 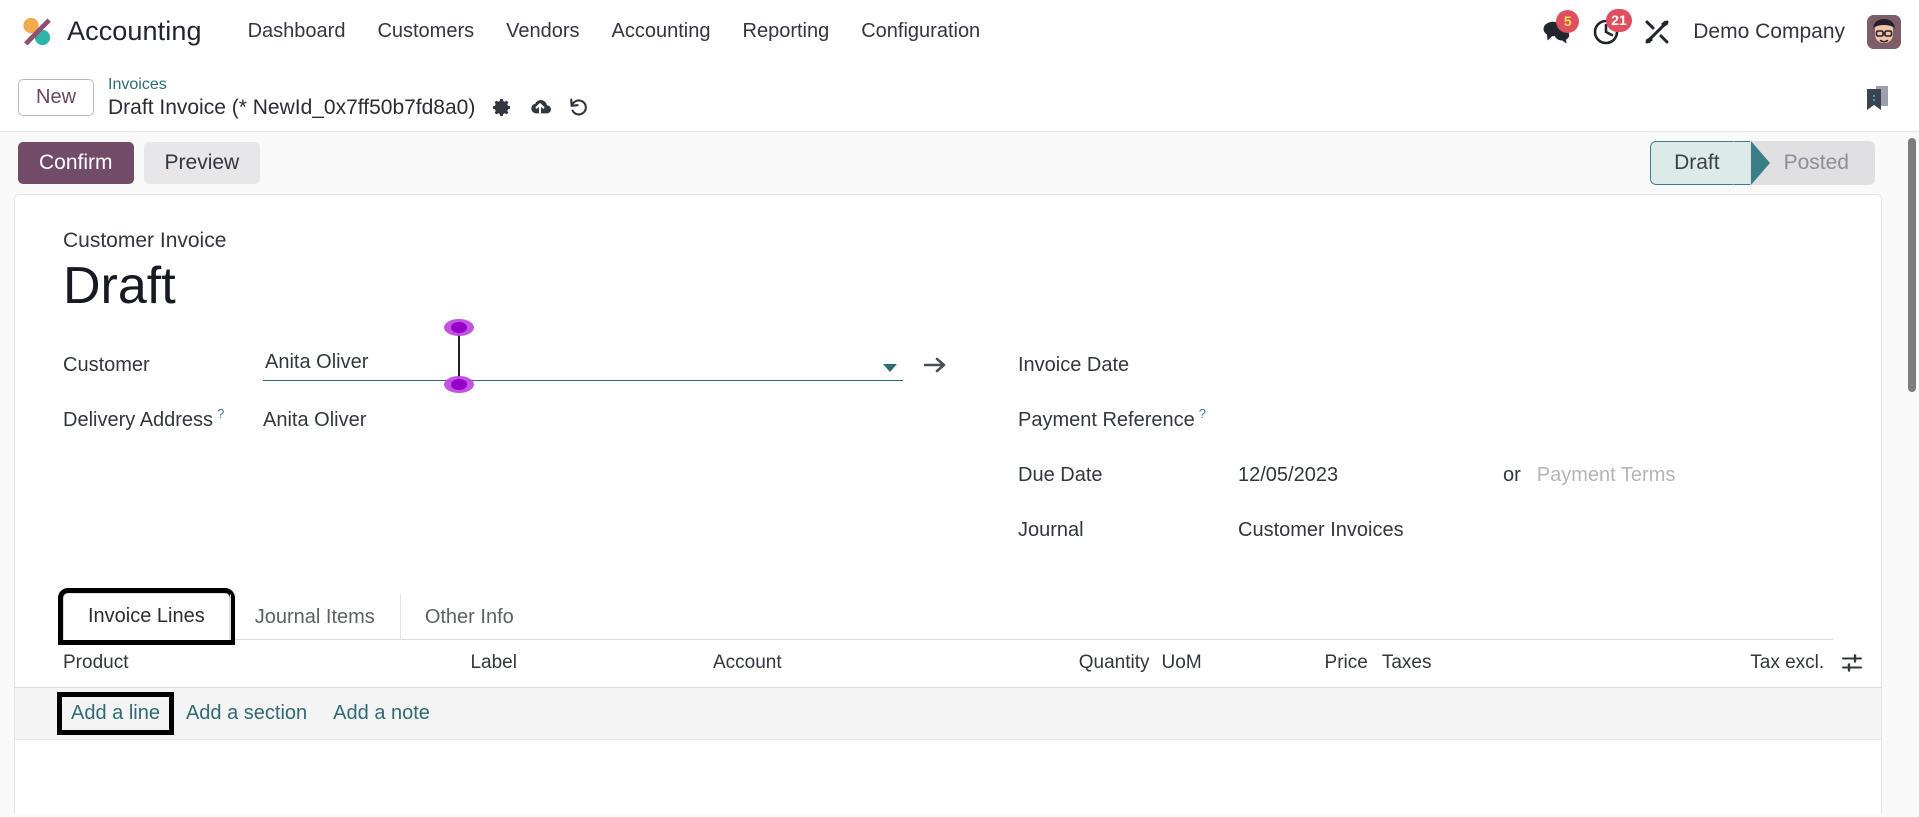 What do you see at coordinates (948, 759) in the screenshot?
I see `lines-empty-area` at bounding box center [948, 759].